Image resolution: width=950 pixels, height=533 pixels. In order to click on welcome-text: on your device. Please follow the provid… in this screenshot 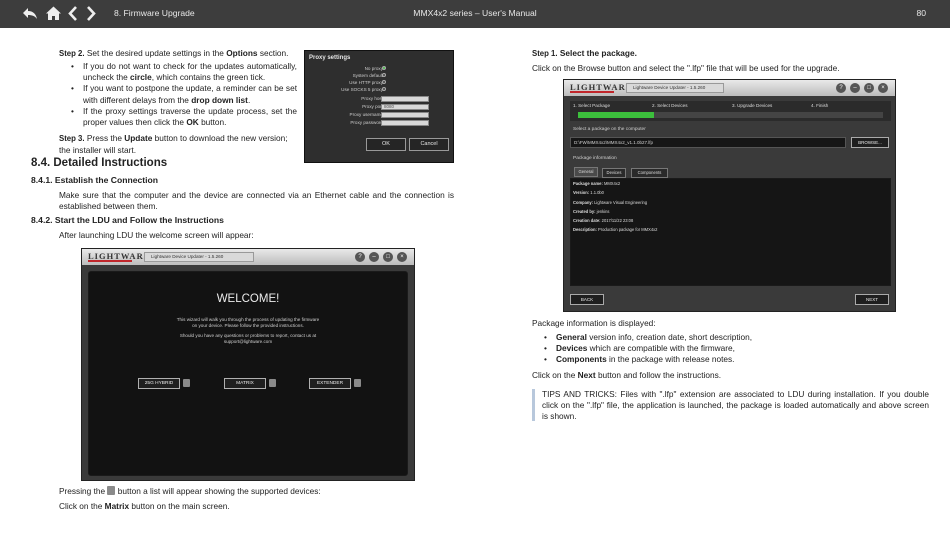, I will do `click(248, 325)`.